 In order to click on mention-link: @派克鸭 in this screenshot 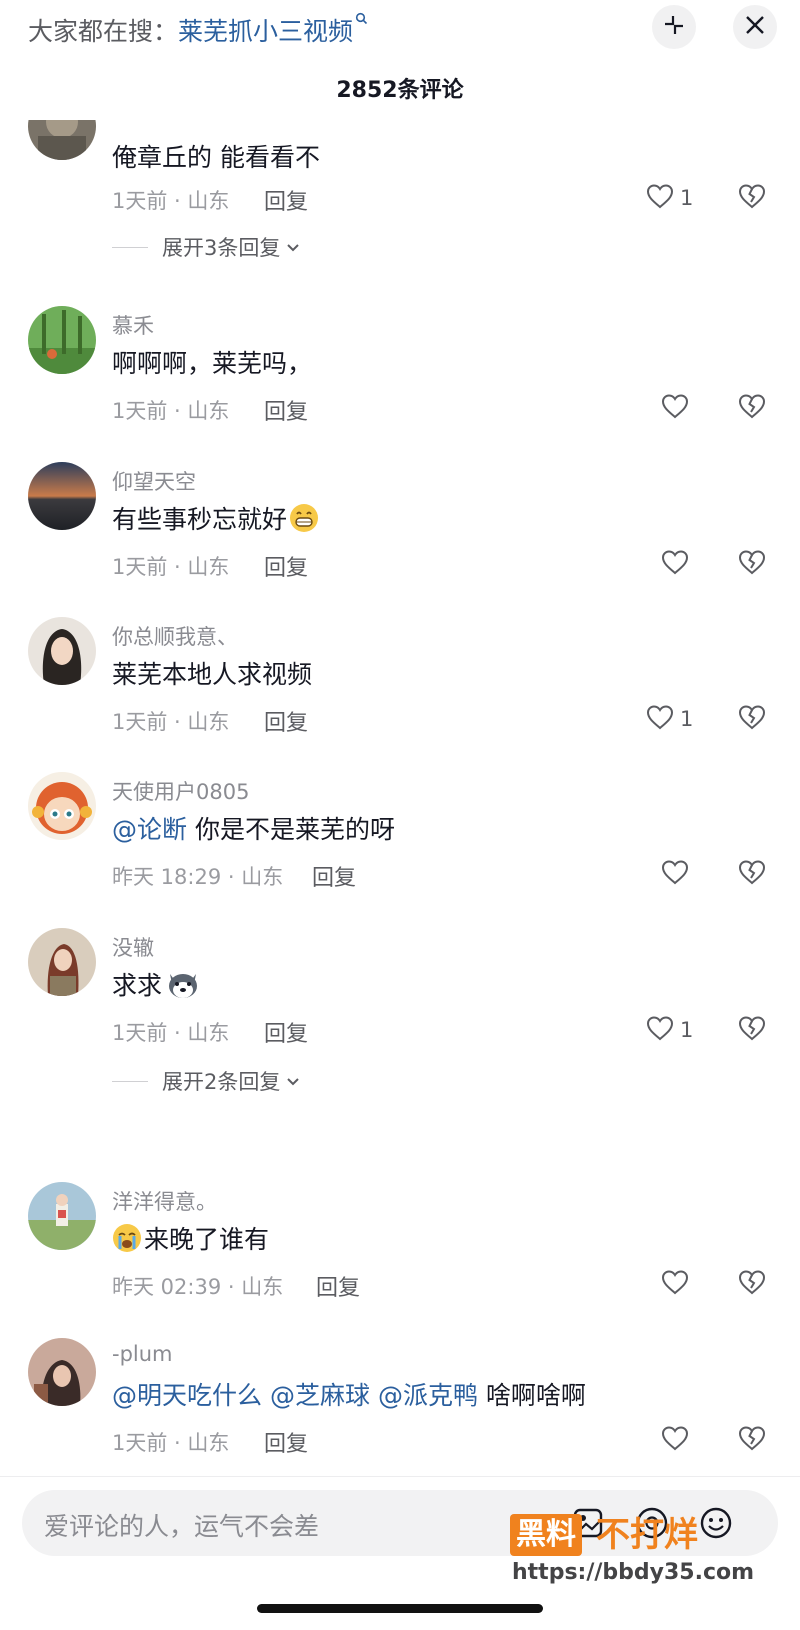, I will do `click(428, 1395)`.